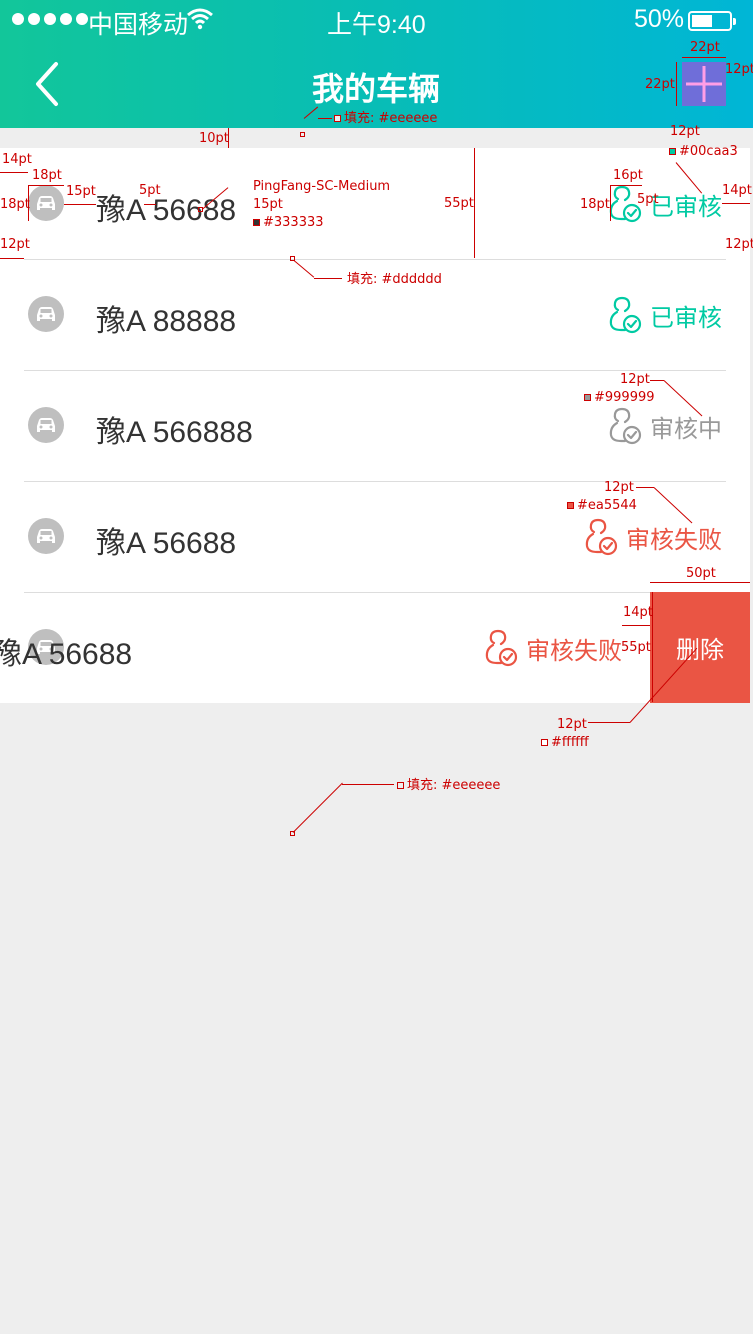  Describe the element at coordinates (174, 432) in the screenshot. I see `license-plate: 豫A 566888` at that location.